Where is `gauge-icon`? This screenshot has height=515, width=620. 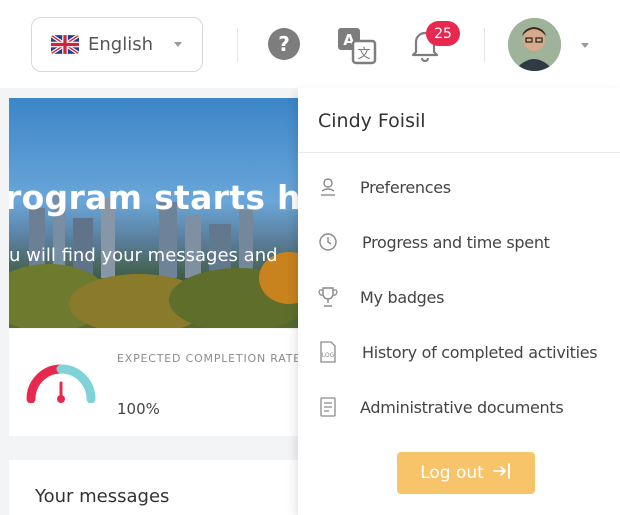 gauge-icon is located at coordinates (61, 383).